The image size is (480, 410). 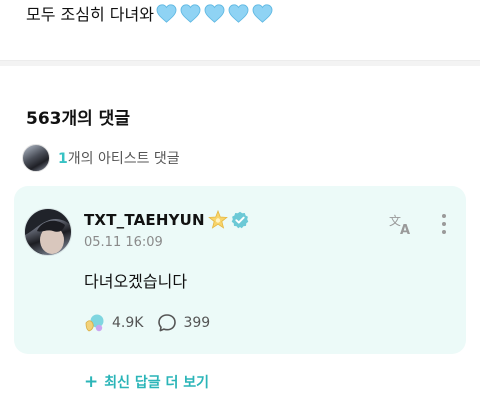 I want to click on avatar-photo, so click(x=48, y=232).